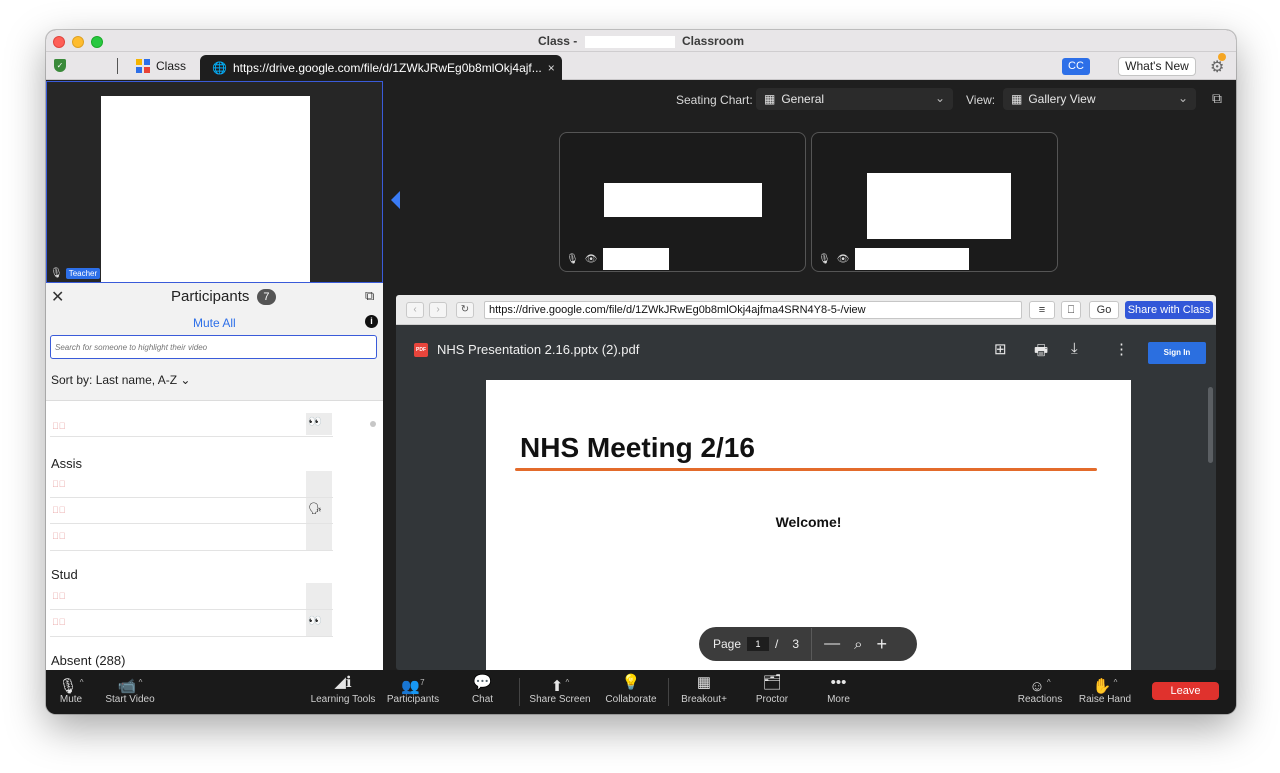  What do you see at coordinates (1185, 691) in the screenshot?
I see `leave-button: Leave` at bounding box center [1185, 691].